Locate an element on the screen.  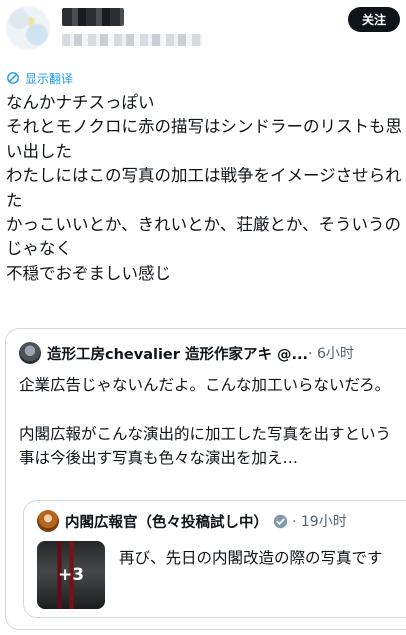
media-count-badge: +3 is located at coordinates (71, 575).